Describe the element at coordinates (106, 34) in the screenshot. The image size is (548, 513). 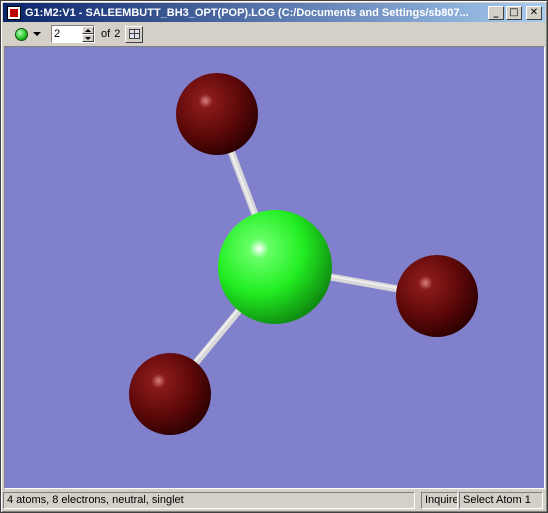
I see `of-label: of` at that location.